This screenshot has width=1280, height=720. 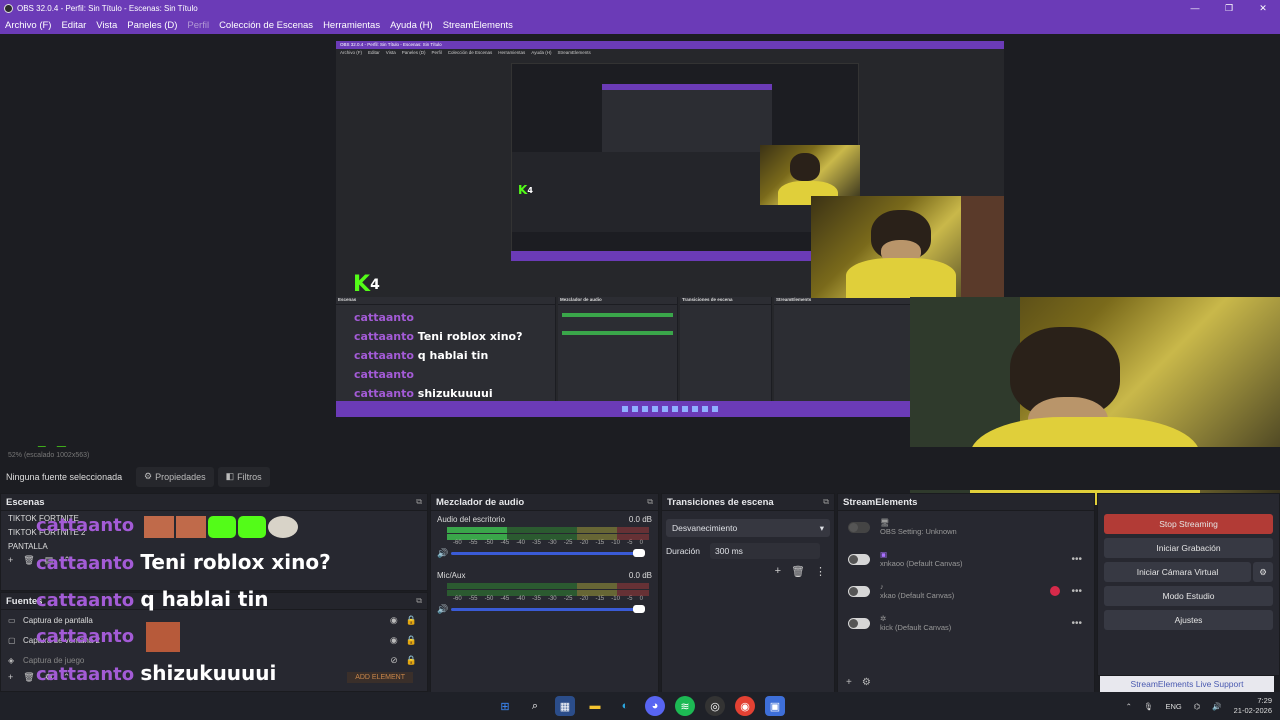 What do you see at coordinates (198, 25) in the screenshot?
I see `menu-profile: Perfil` at bounding box center [198, 25].